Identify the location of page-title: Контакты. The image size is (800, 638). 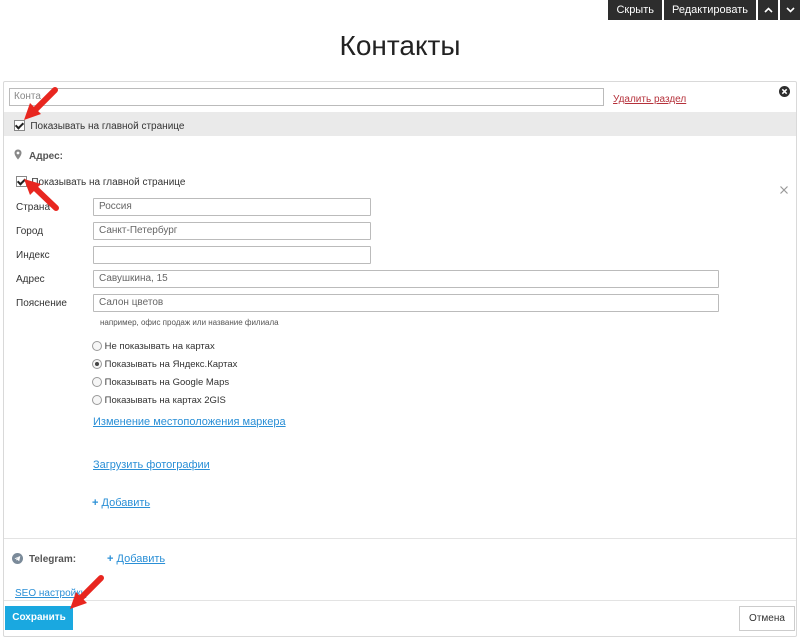
(400, 45).